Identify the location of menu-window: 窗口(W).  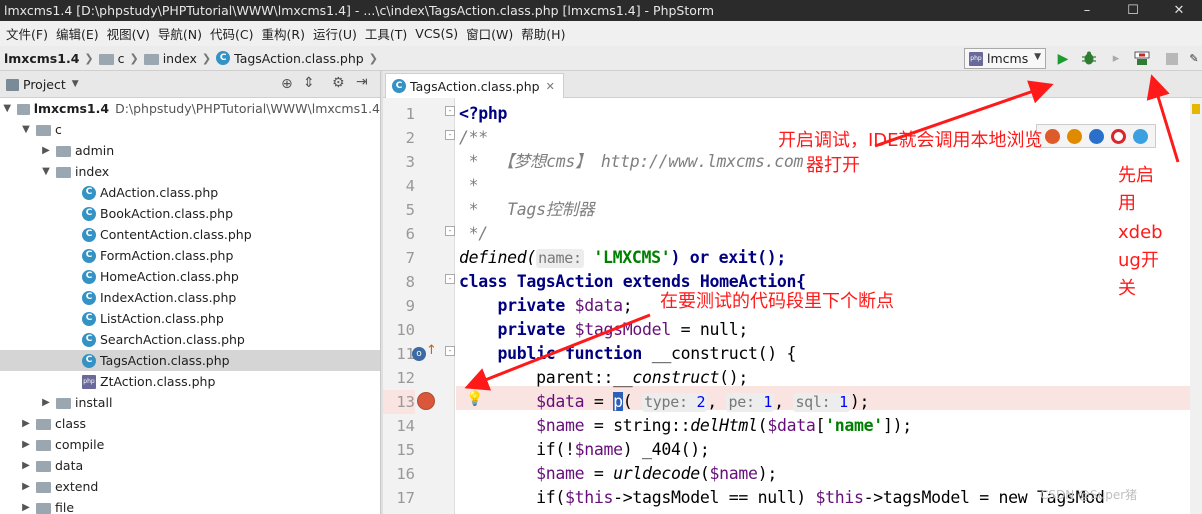
(489, 33).